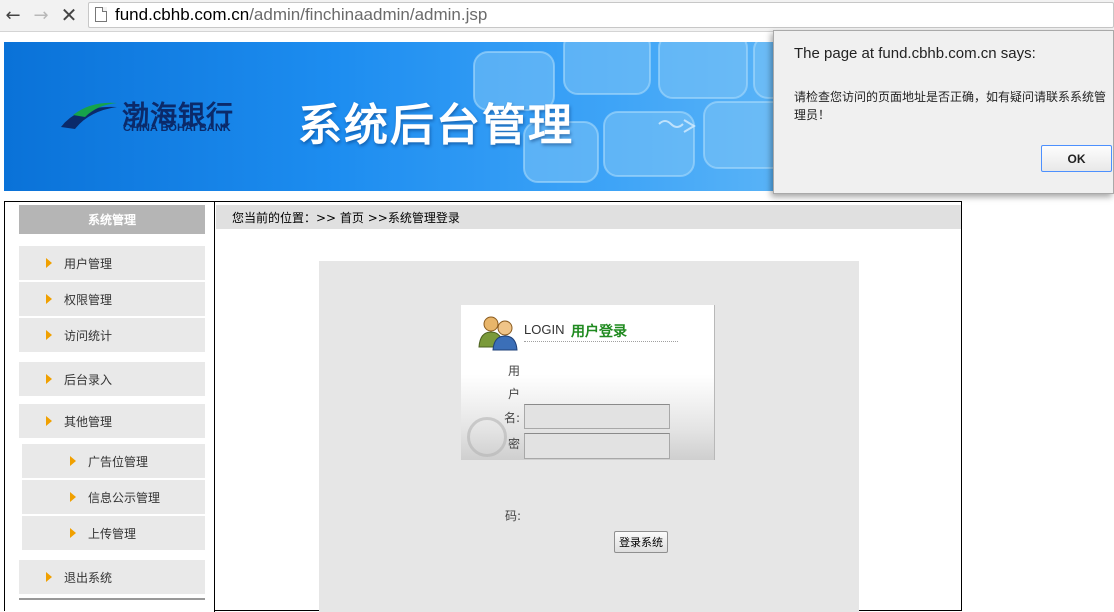  What do you see at coordinates (88, 577) in the screenshot?
I see `sidebar-item-label: 退出系统` at bounding box center [88, 577].